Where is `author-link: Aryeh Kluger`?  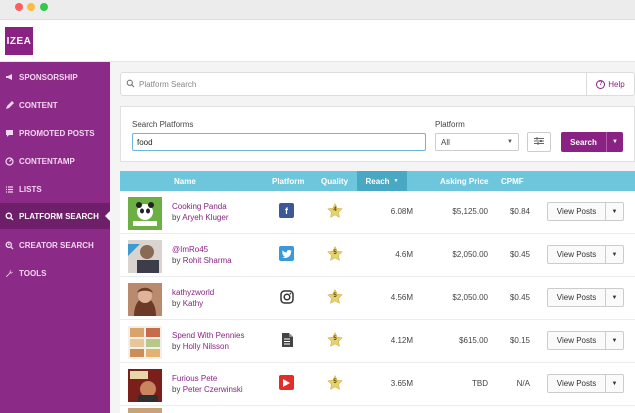 author-link: Aryeh Kluger is located at coordinates (205, 217).